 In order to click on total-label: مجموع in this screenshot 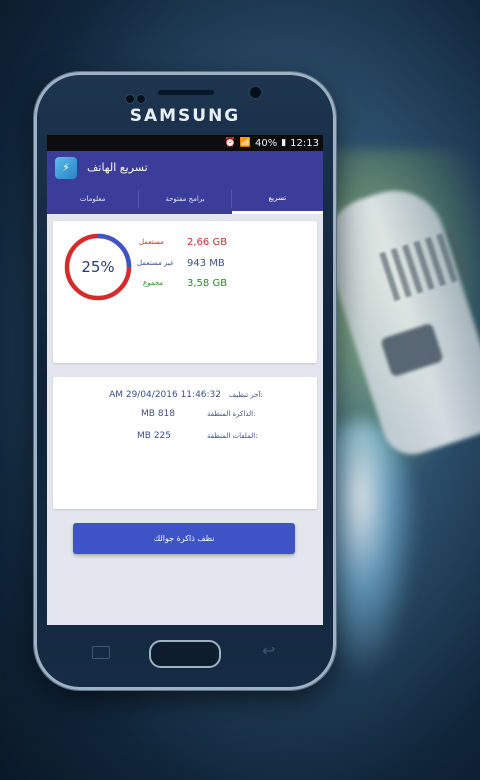, I will do `click(153, 283)`.